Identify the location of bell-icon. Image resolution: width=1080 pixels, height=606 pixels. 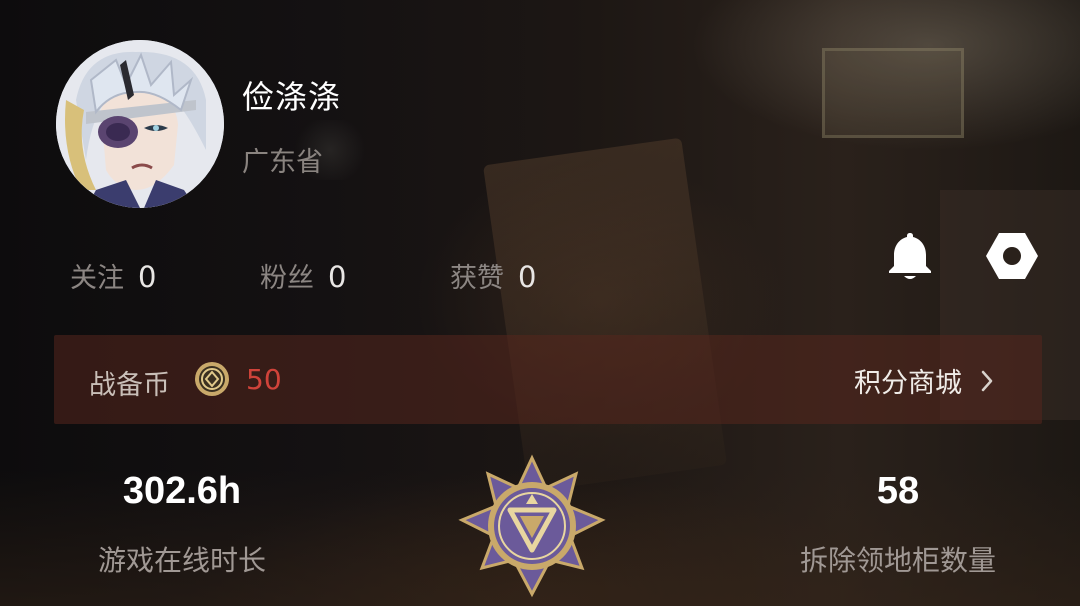
(910, 256).